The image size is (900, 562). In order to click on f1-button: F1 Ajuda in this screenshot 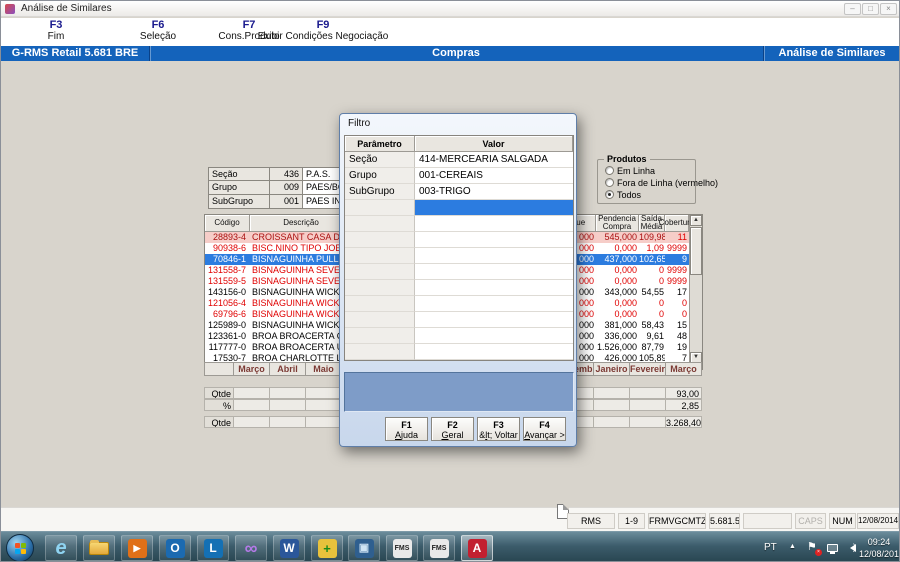, I will do `click(406, 429)`.